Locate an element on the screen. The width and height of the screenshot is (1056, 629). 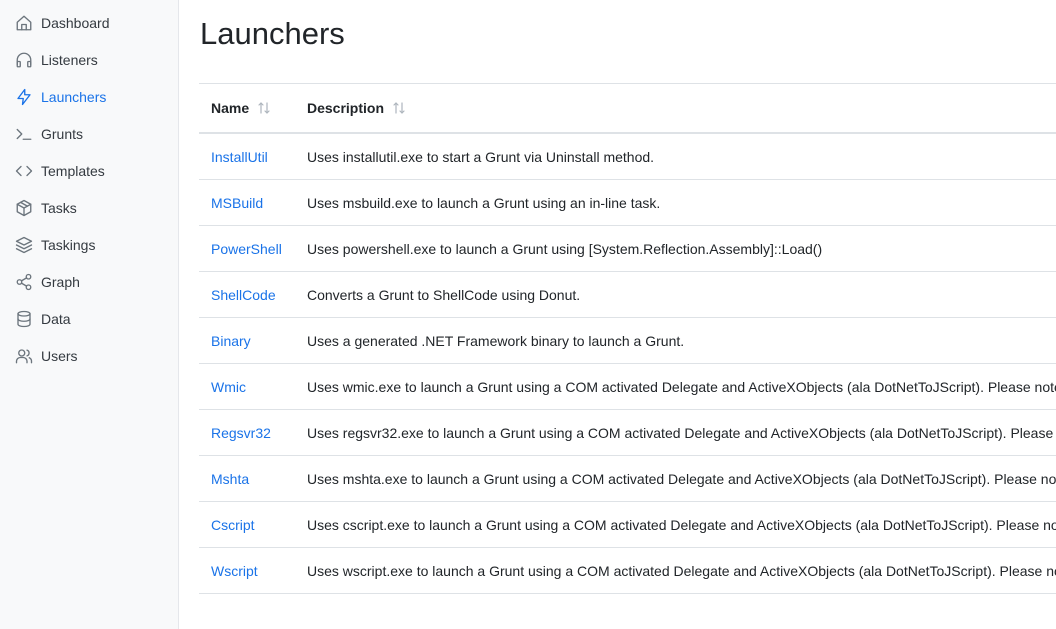
launcher-name-link: Regsvr32 is located at coordinates (241, 433).